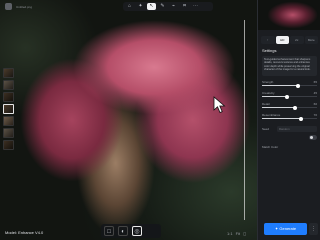  I want to click on match-color-toggle, so click(313, 137).